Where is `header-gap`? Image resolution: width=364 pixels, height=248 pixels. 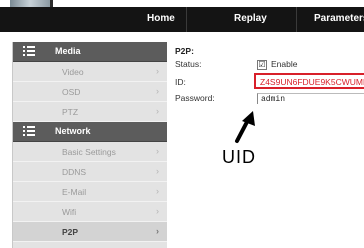
header-gap is located at coordinates (182, 37).